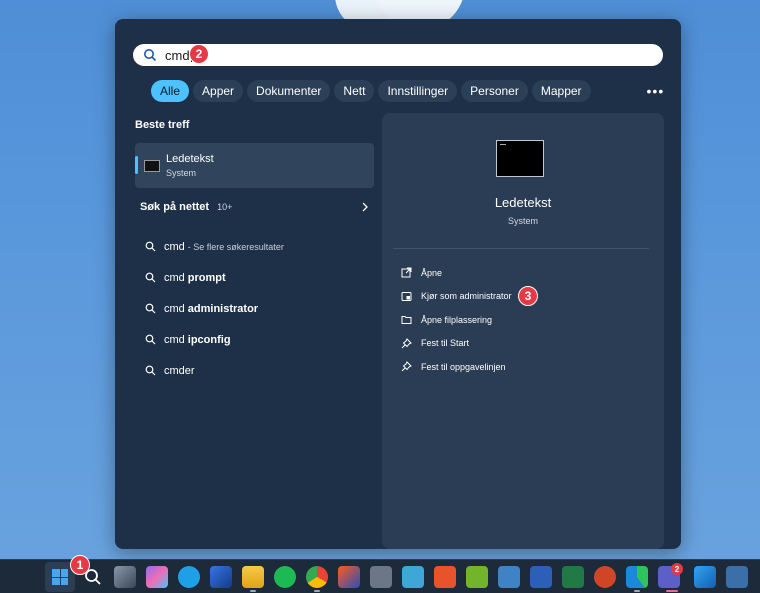 The image size is (760, 593). Describe the element at coordinates (521, 248) in the screenshot. I see `divider` at that location.